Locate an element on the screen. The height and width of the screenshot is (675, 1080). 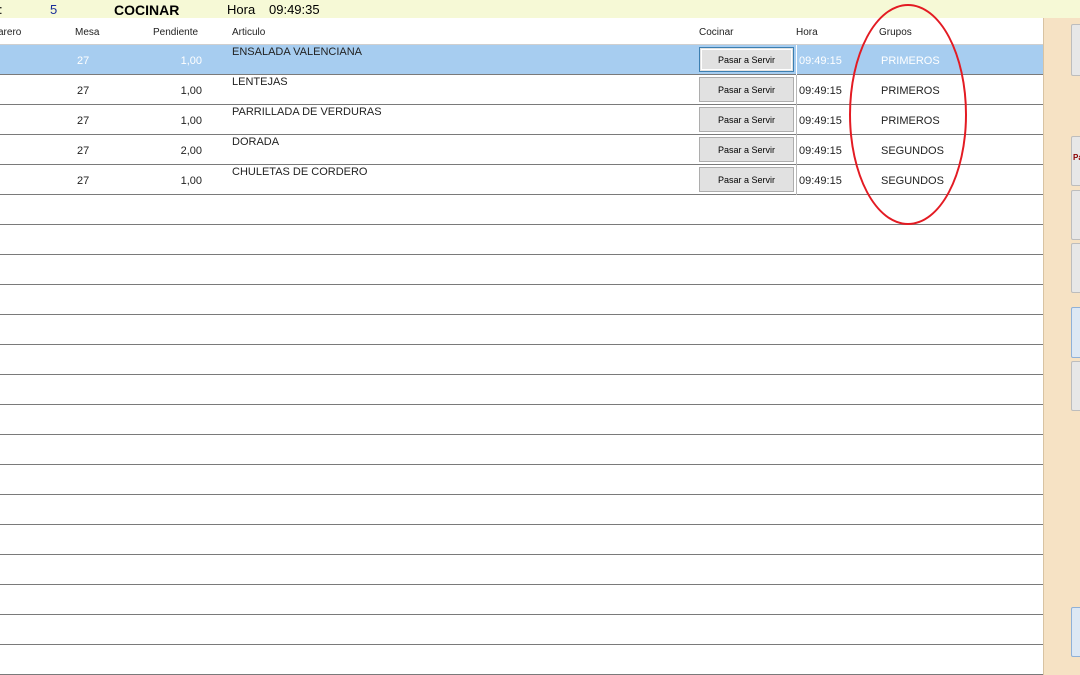
cell-articulo: CHULETAS DE CORDERO is located at coordinates (300, 172).